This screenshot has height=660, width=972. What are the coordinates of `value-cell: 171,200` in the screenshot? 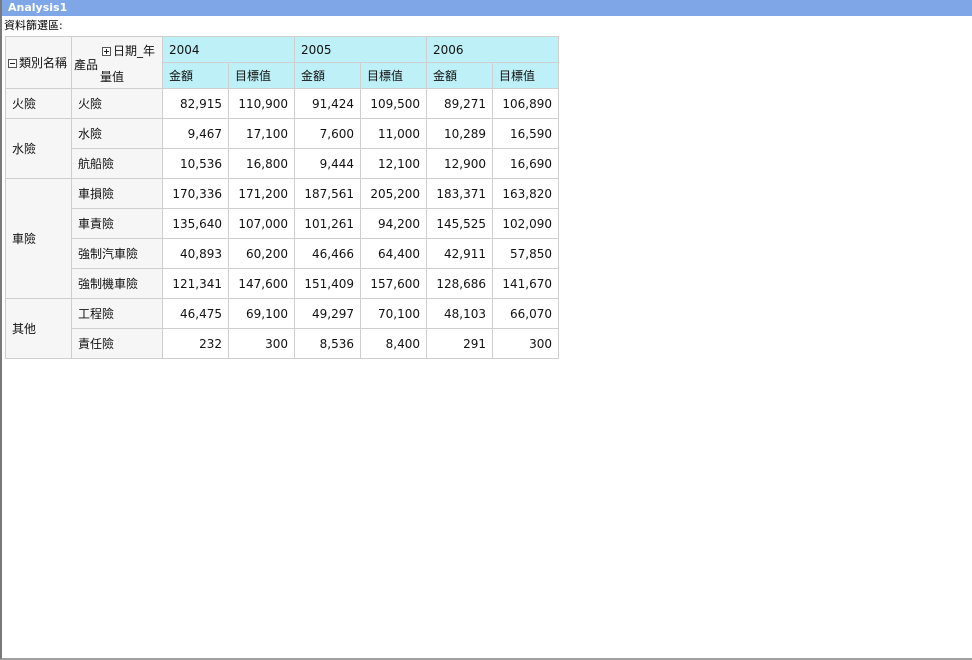 It's located at (261, 193).